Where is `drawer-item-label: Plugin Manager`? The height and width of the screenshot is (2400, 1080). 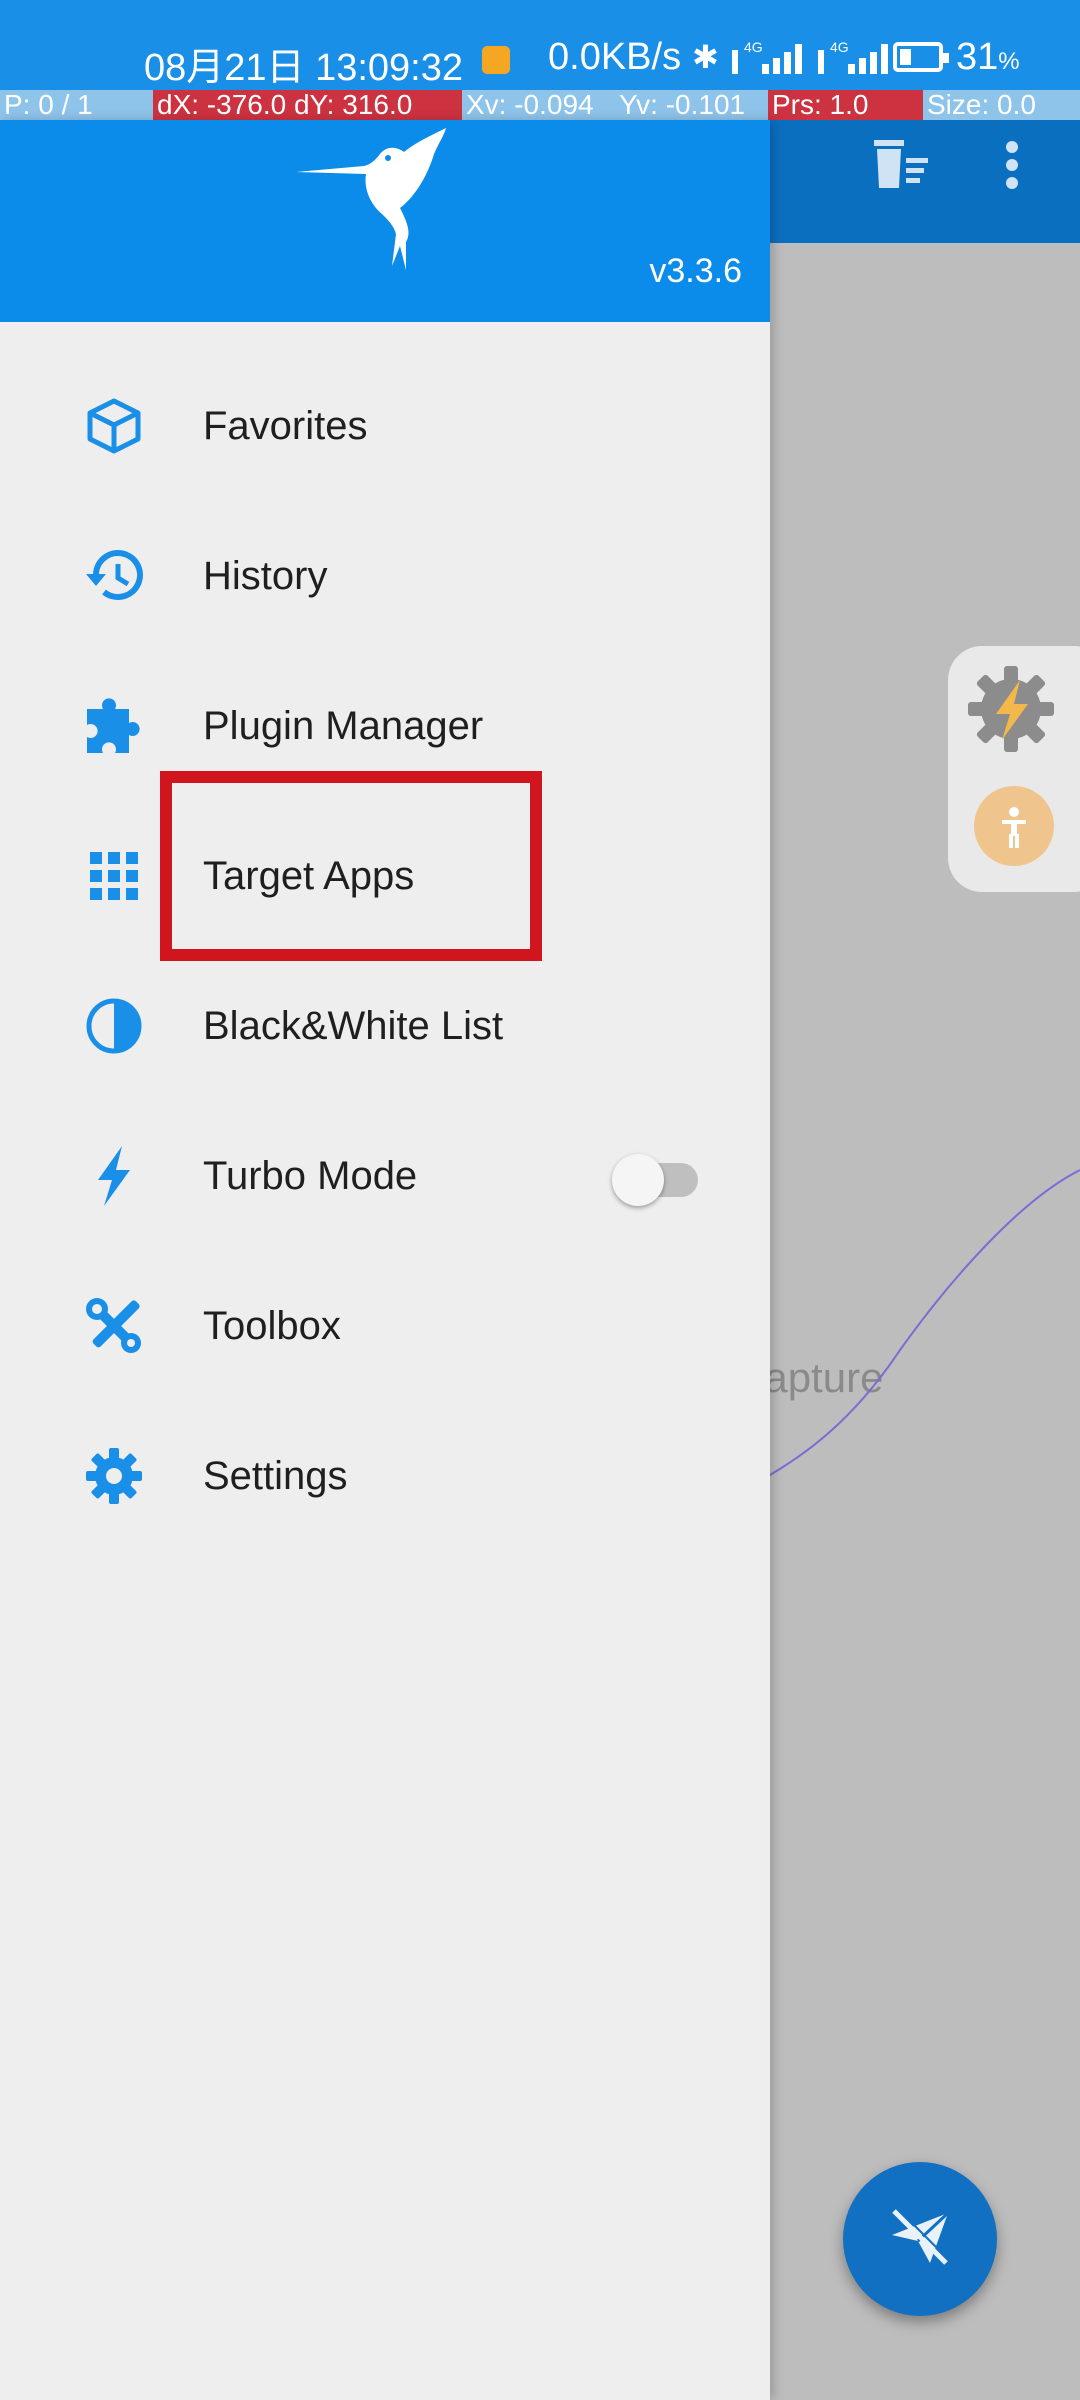 drawer-item-label: Plugin Manager is located at coordinates (343, 725).